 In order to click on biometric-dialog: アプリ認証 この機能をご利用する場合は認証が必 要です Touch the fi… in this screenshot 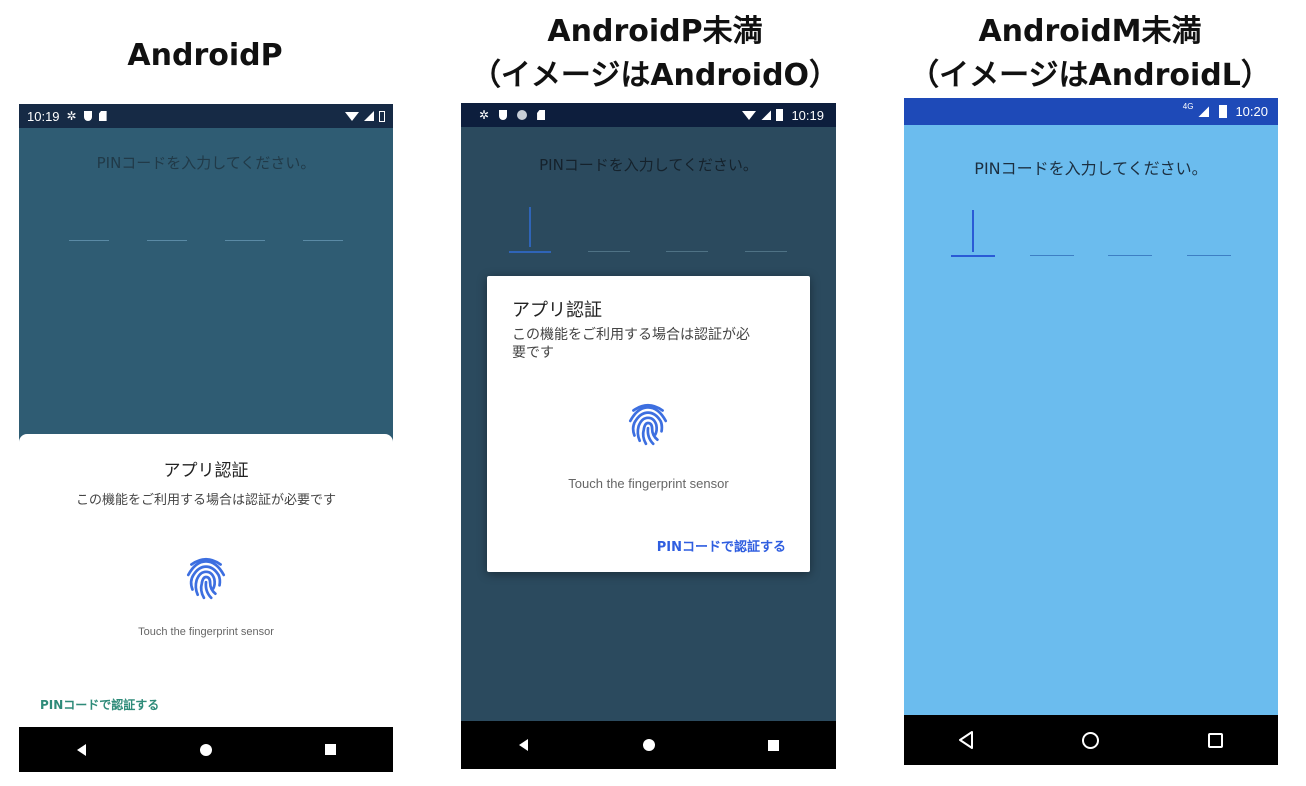, I will do `click(648, 424)`.